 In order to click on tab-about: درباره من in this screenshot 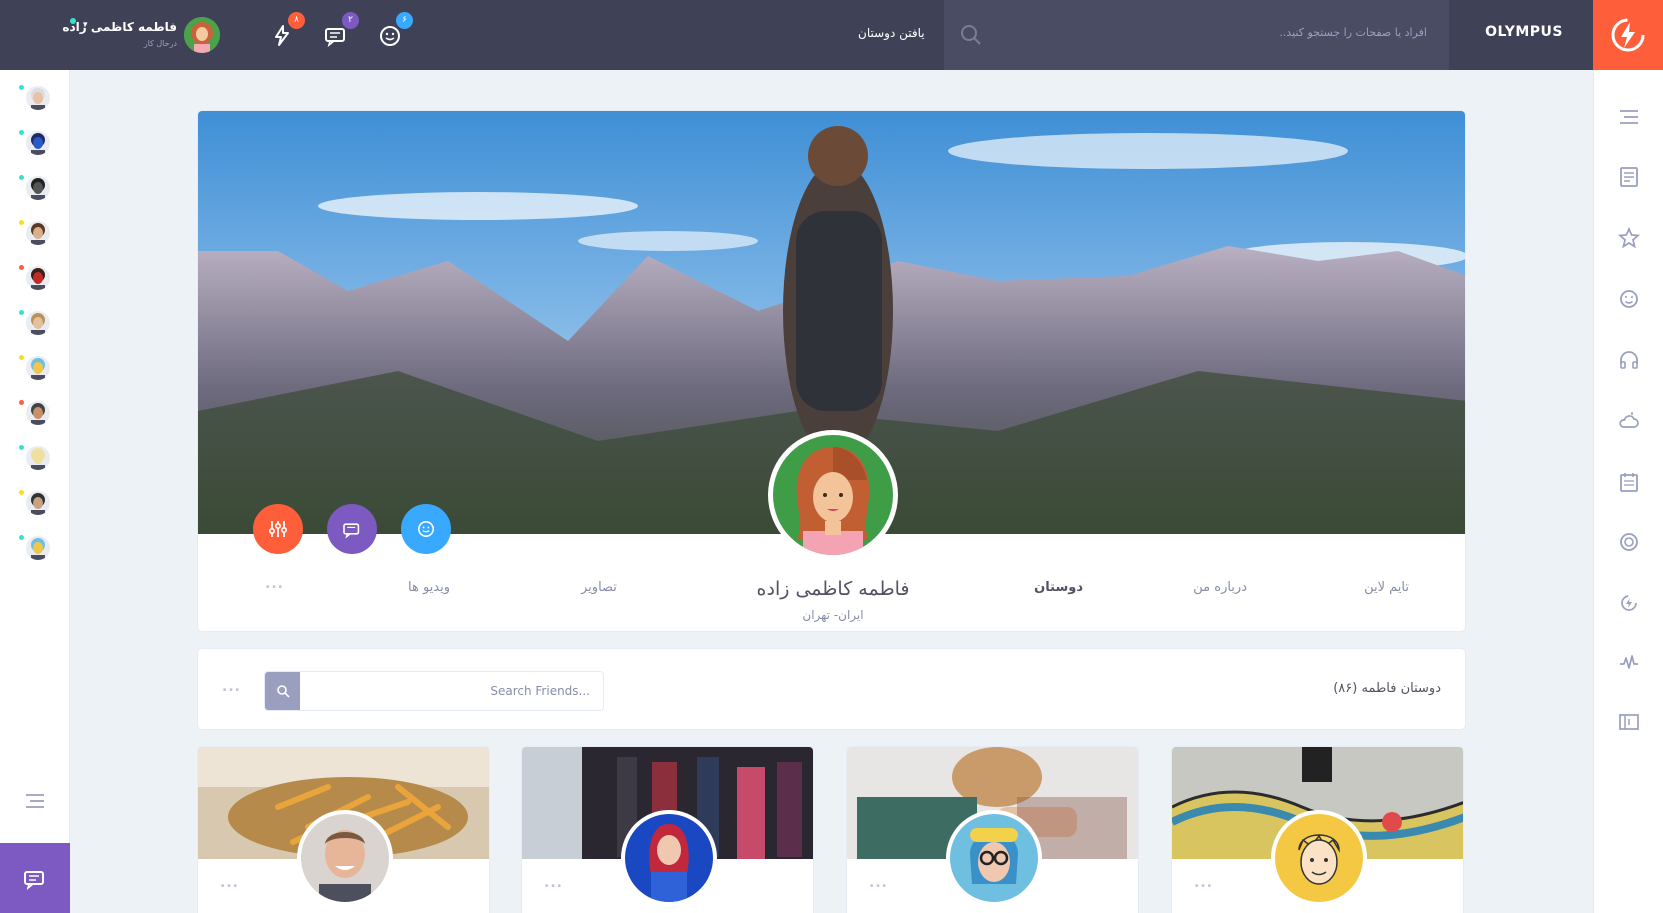, I will do `click(1220, 587)`.